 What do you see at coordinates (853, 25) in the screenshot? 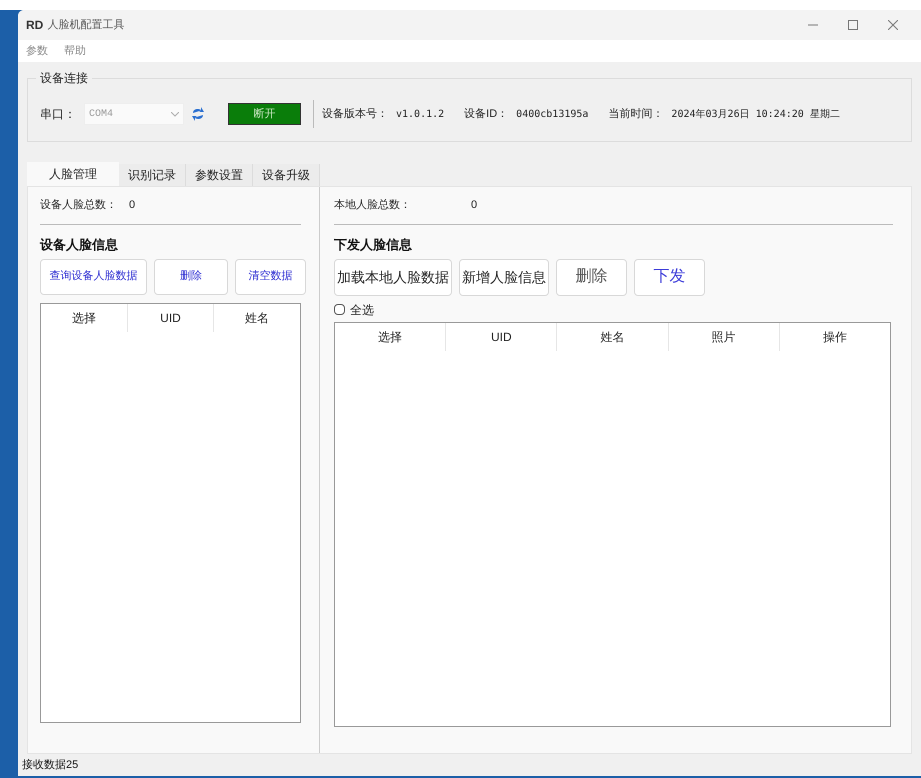
I see `maximize-icon` at bounding box center [853, 25].